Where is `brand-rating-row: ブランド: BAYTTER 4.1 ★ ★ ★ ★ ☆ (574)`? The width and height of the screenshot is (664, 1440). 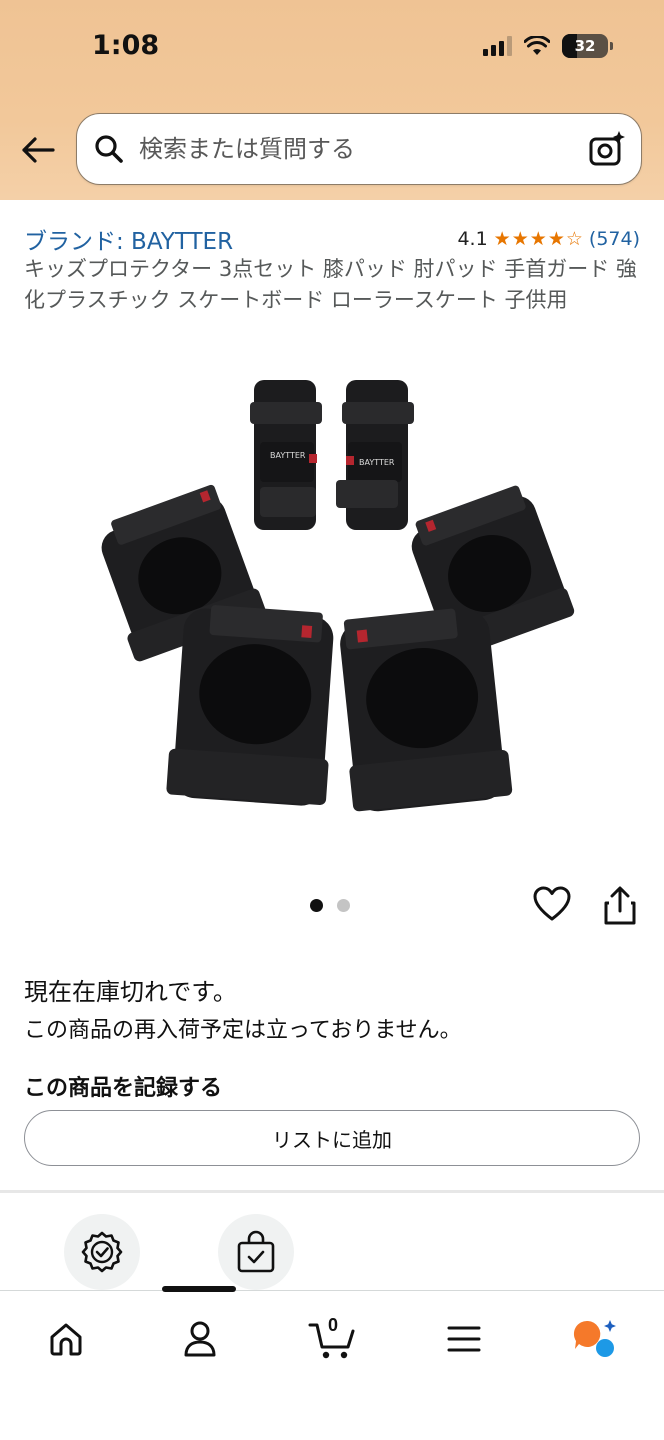
brand-rating-row: ブランド: BAYTTER 4.1 ★ ★ ★ ★ ☆ (574) is located at coordinates (332, 239).